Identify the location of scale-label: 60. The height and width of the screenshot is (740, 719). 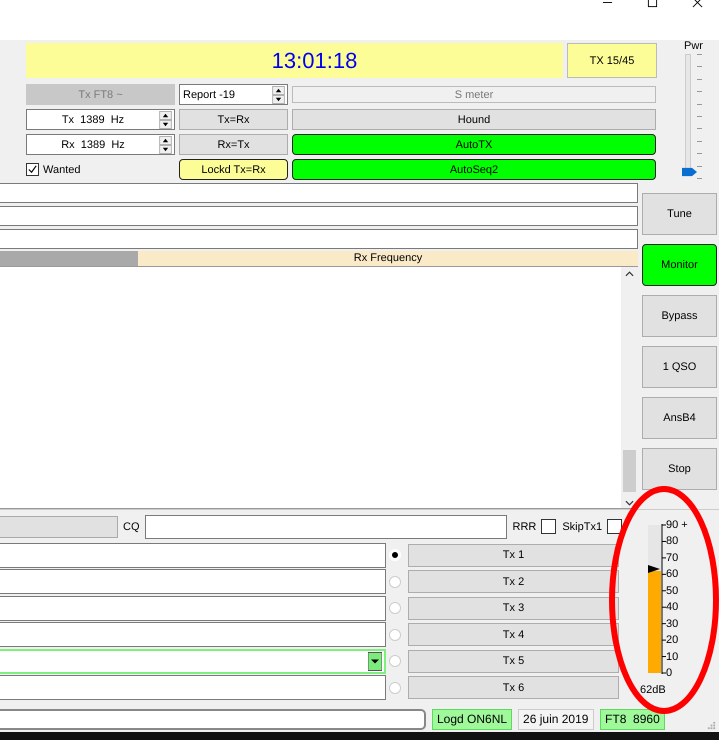
(672, 574).